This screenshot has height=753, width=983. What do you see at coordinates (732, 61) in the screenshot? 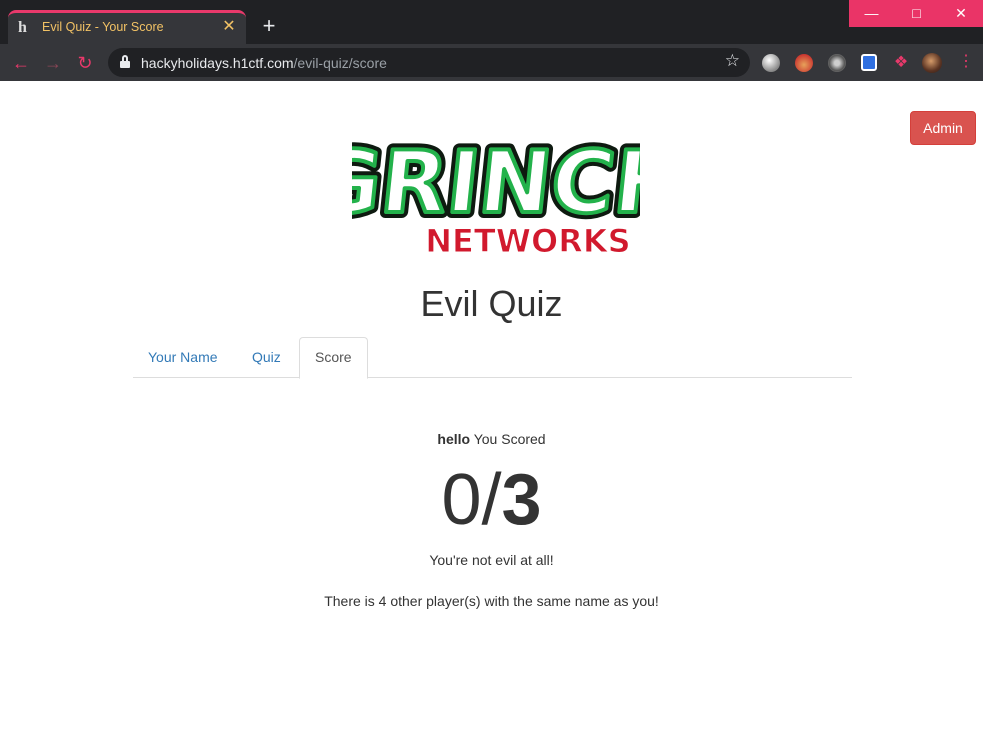
I see `star-icon: ☆` at bounding box center [732, 61].